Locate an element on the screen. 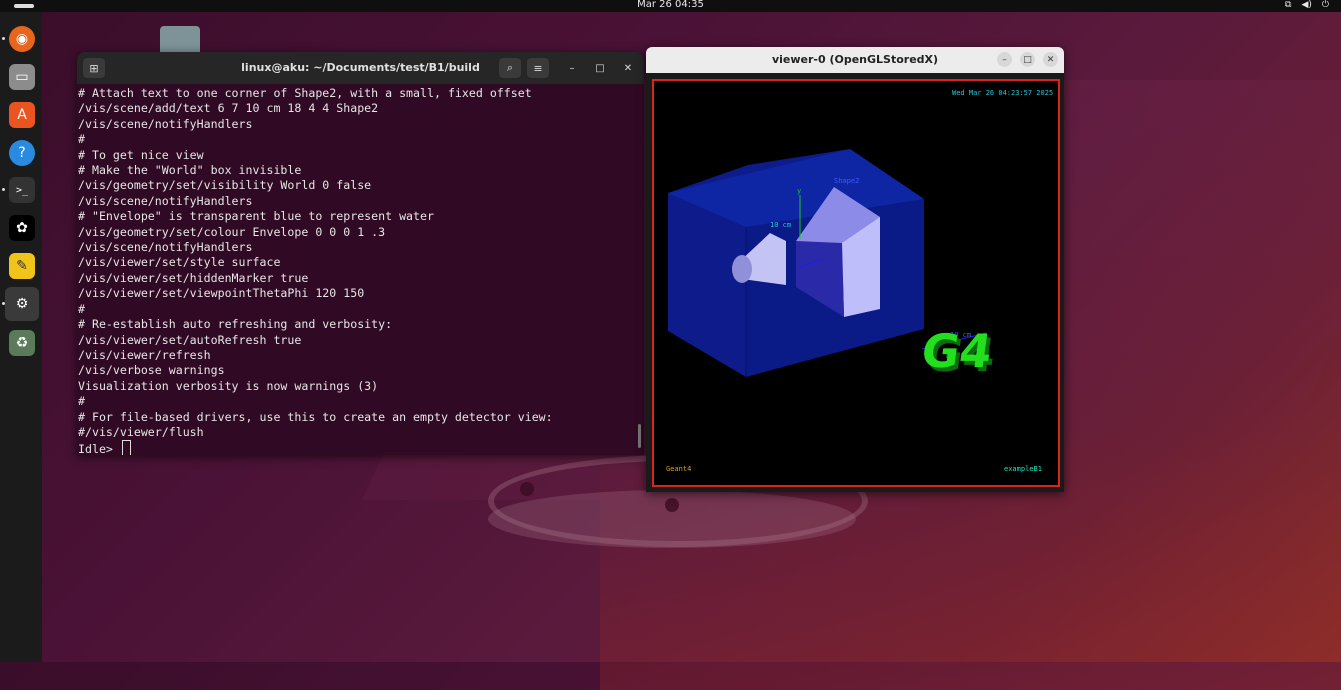 The image size is (1341, 690). volume-icon: ◀) is located at coordinates (1306, 5).